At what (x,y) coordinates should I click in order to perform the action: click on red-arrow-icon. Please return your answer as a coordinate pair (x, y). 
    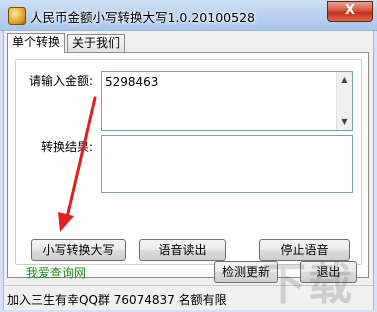
    Looking at the image, I should click on (77, 164).